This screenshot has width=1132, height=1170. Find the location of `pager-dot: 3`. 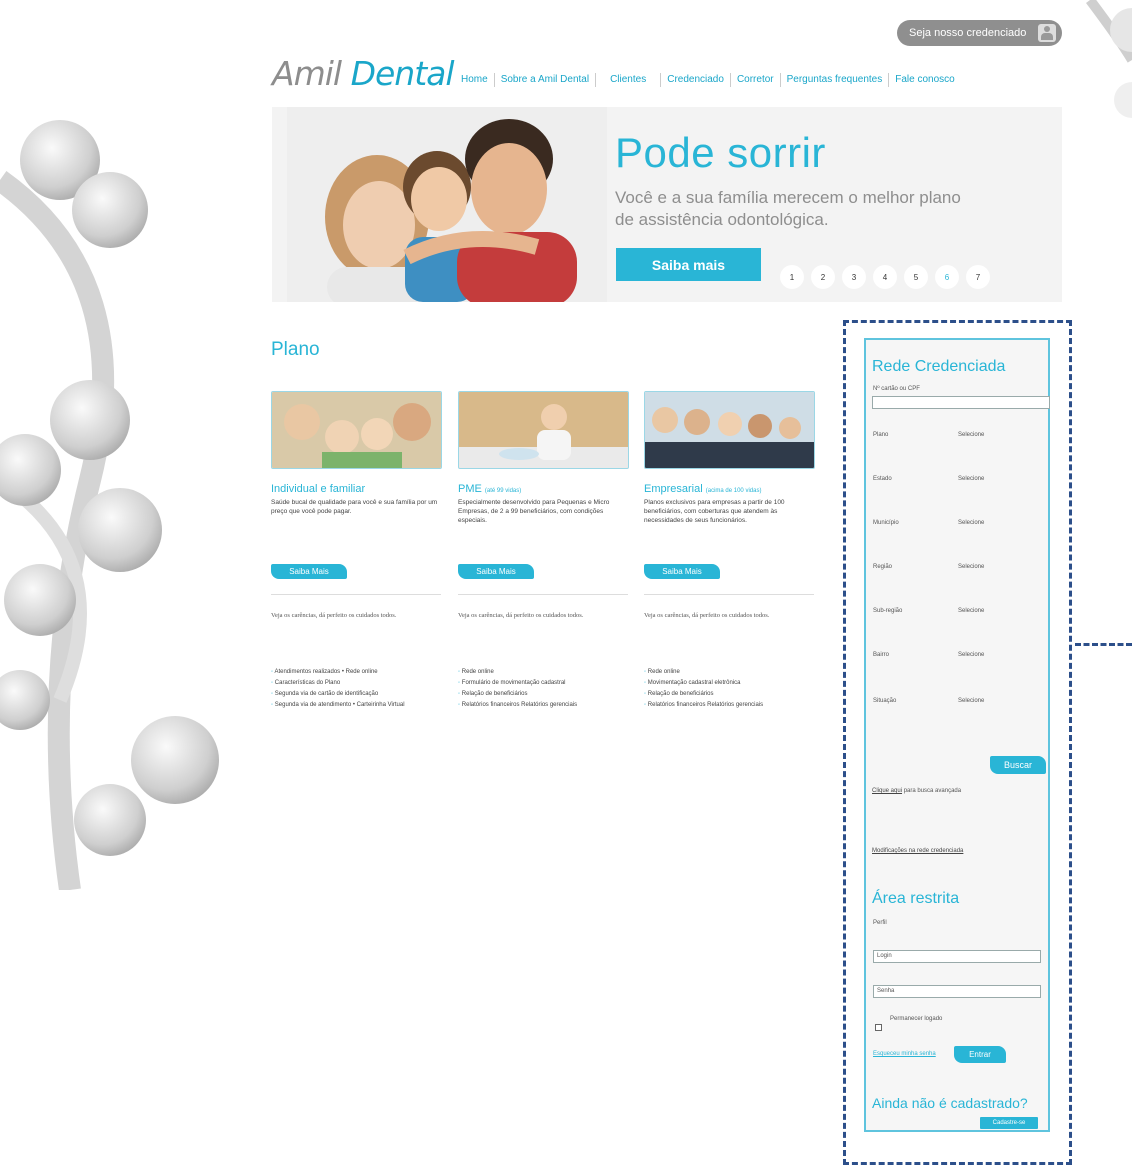

pager-dot: 3 is located at coordinates (854, 277).